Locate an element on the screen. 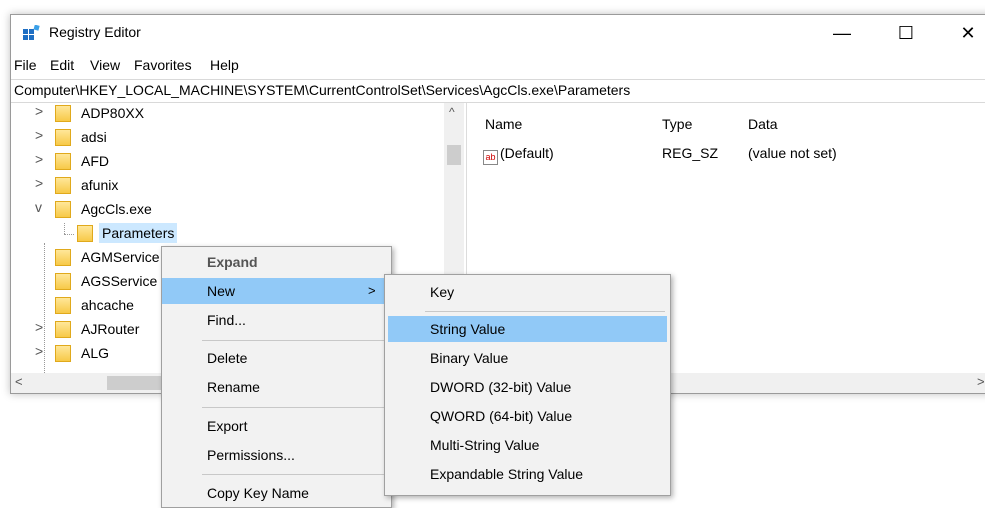  tree-item-label: ADP80XX is located at coordinates (113, 113).